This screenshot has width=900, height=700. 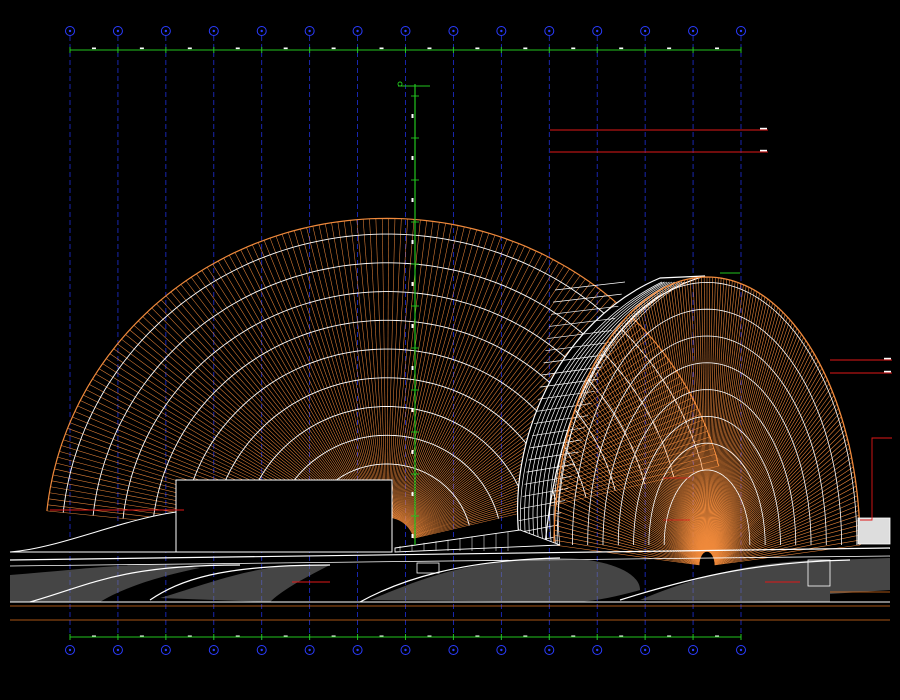 What do you see at coordinates (874, 531) in the screenshot?
I see `right-annex` at bounding box center [874, 531].